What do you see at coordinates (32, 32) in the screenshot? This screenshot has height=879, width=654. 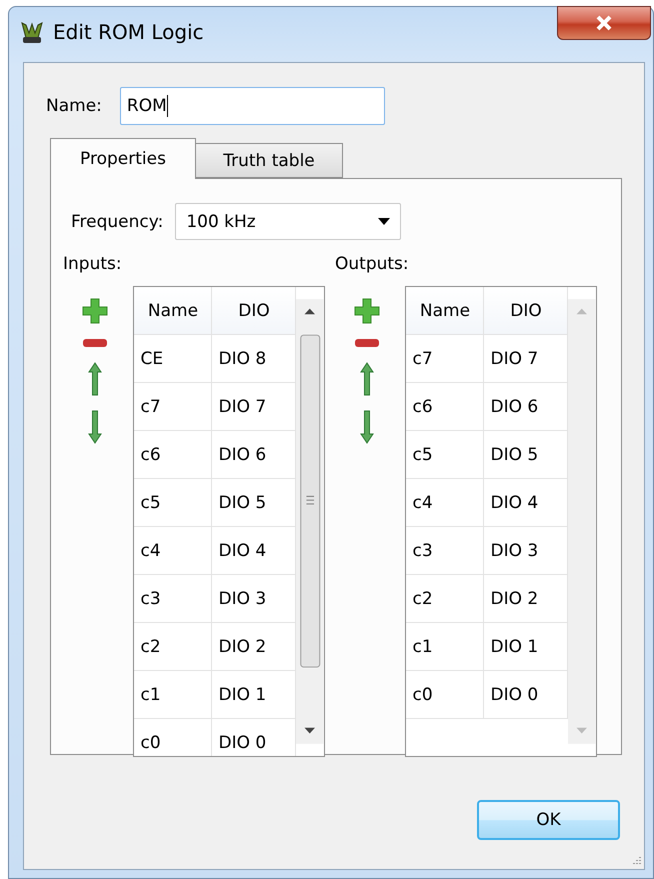 I see `app-logo-icon` at bounding box center [32, 32].